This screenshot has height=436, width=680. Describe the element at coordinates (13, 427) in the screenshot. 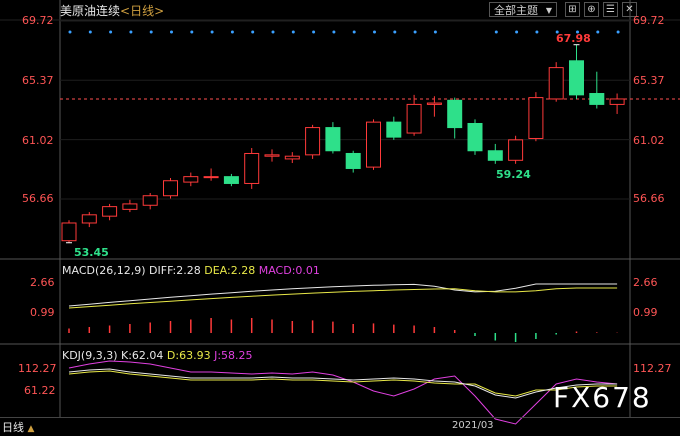

I see `period-tab-label: 日线` at that location.